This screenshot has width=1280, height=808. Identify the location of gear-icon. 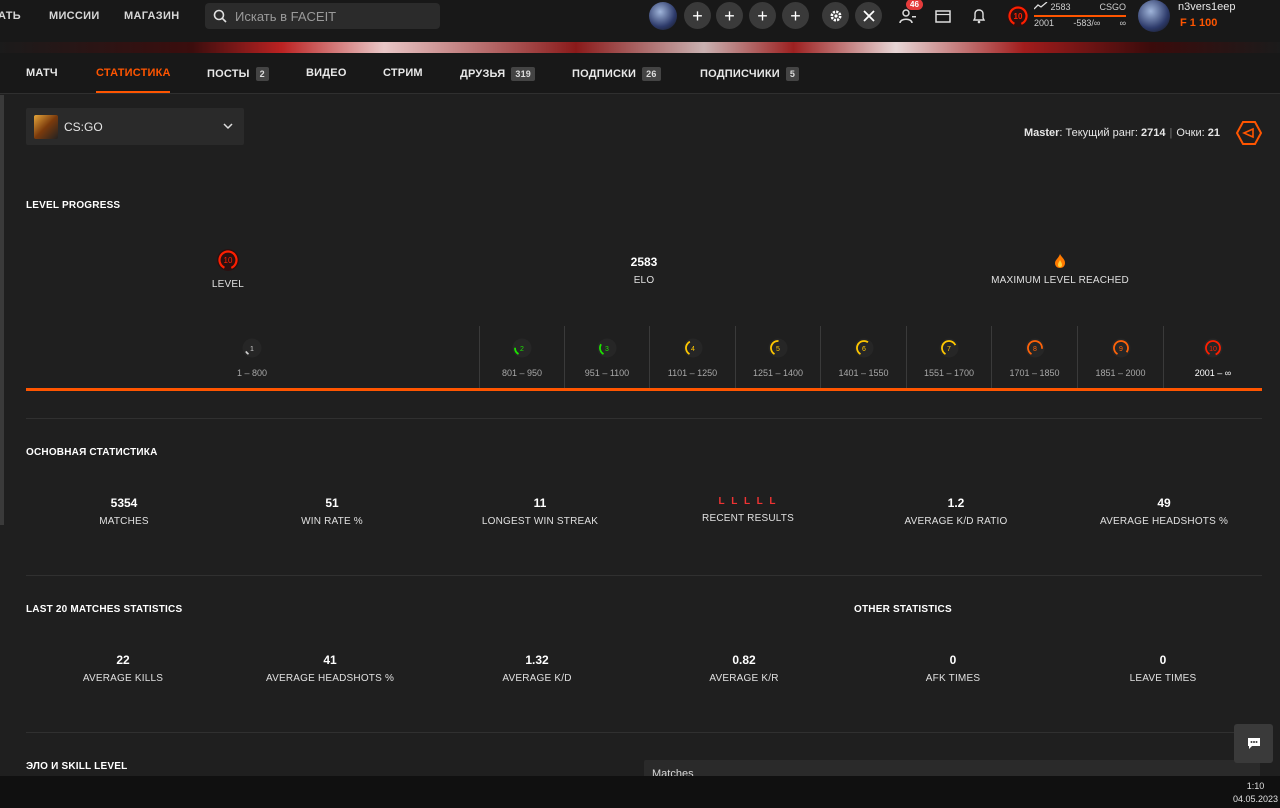
(835, 15).